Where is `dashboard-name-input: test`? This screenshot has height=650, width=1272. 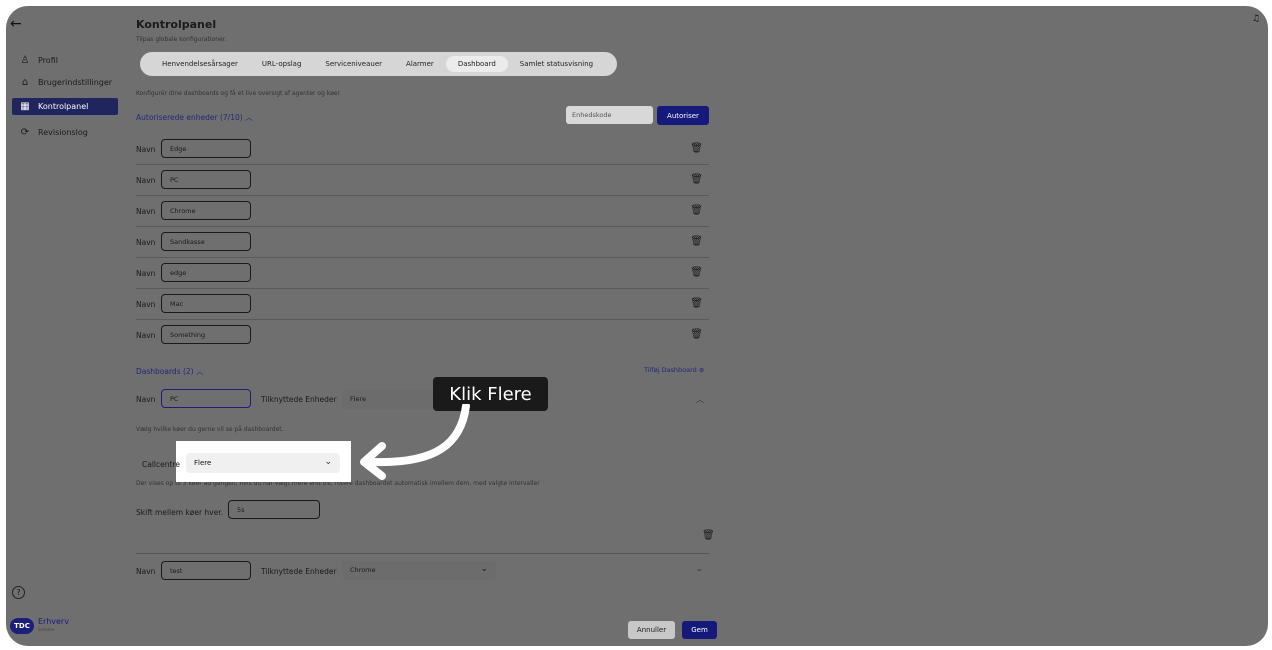
dashboard-name-input: test is located at coordinates (206, 570).